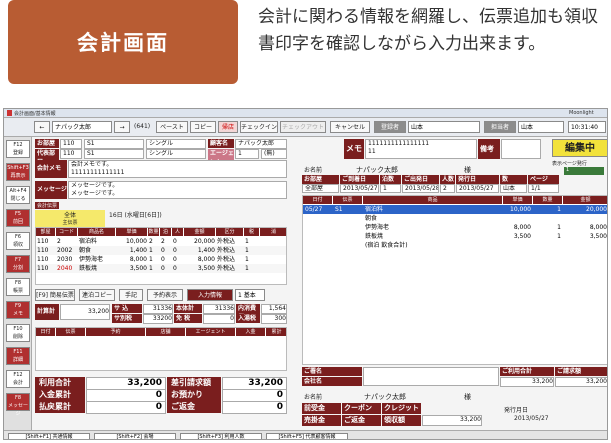 This screenshot has width=611, height=443. What do you see at coordinates (92, 164) in the screenshot?
I see `memo-line-1: 会計メモです。` at bounding box center [92, 164].